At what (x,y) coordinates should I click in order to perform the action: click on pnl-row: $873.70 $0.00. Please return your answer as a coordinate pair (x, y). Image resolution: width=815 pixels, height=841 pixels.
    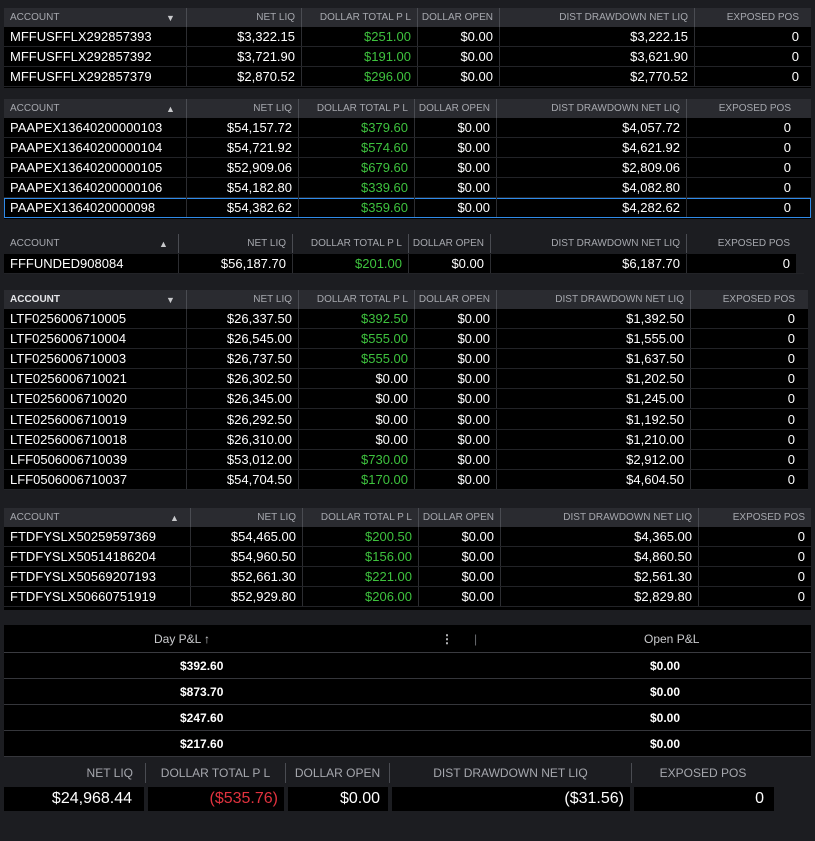
    Looking at the image, I should click on (407, 692).